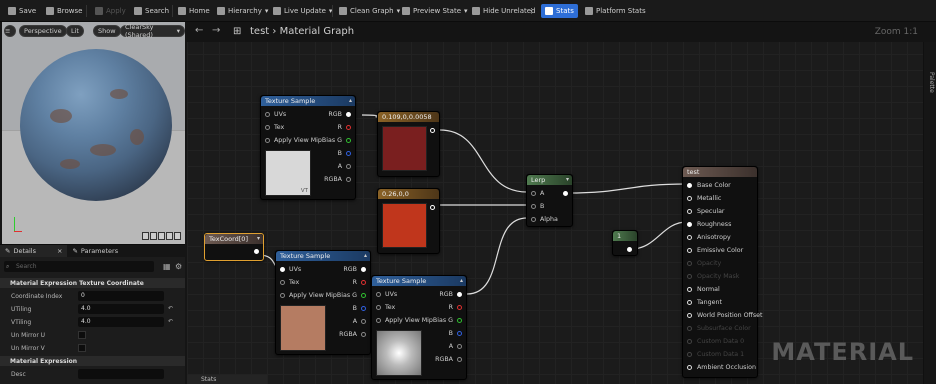 The image size is (936, 384). What do you see at coordinates (151, 11) in the screenshot?
I see `search-button: Search` at bounding box center [151, 11].